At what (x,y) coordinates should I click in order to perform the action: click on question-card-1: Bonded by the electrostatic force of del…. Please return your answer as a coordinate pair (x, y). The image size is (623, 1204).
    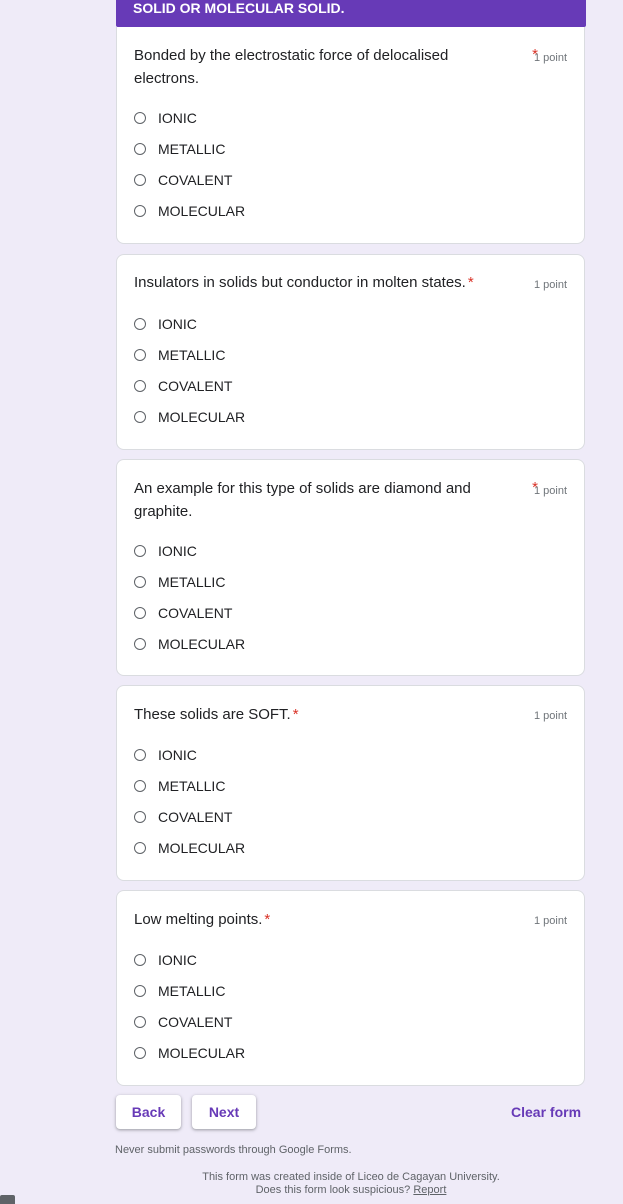
    Looking at the image, I should click on (350, 135).